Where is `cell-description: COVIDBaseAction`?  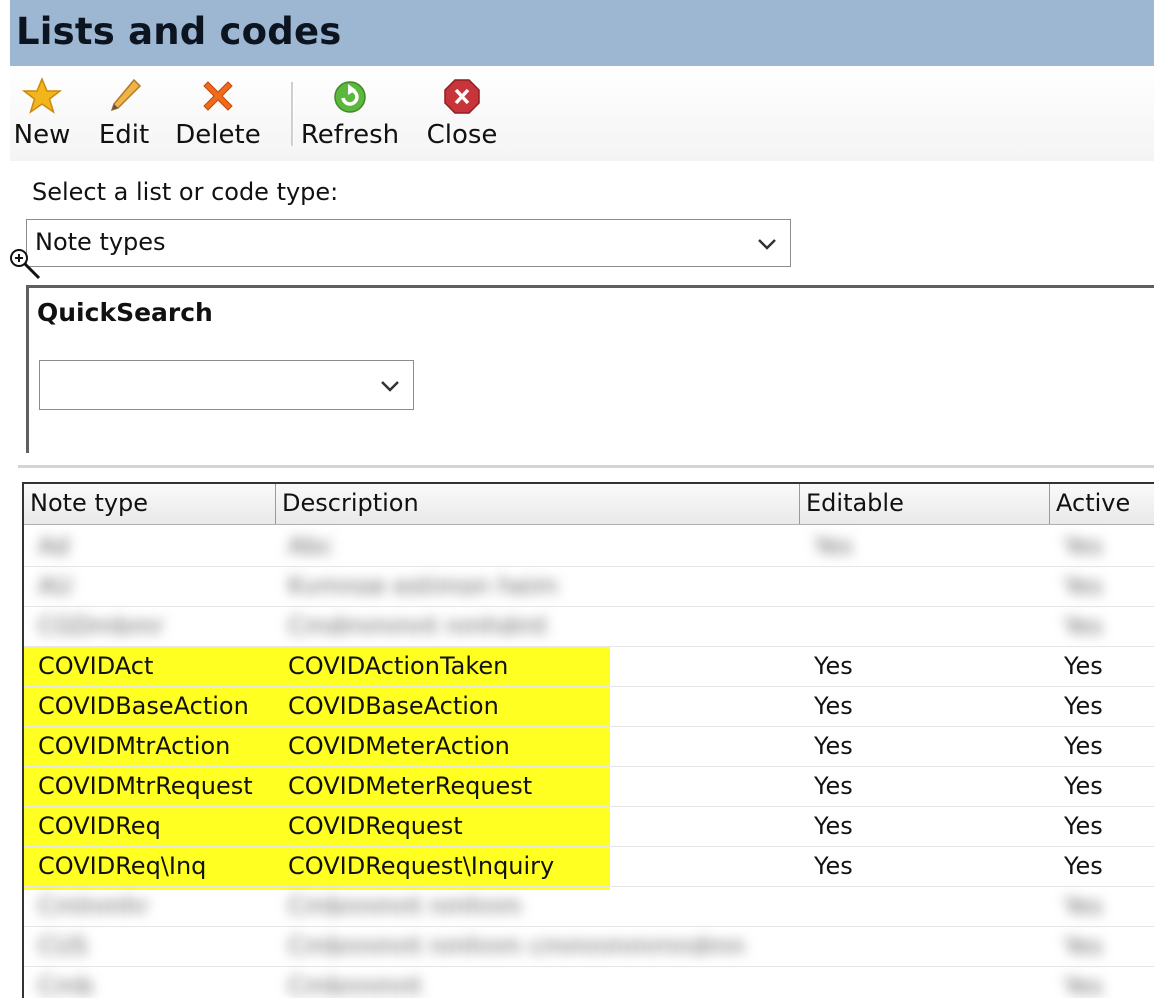 cell-description: COVIDBaseAction is located at coordinates (393, 706).